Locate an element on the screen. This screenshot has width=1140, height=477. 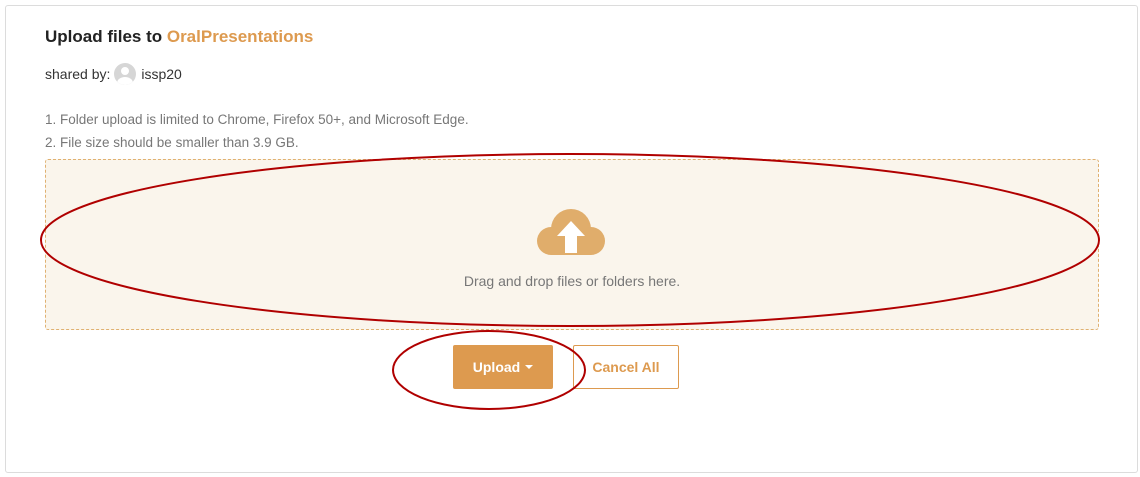
cloud-upload-icon is located at coordinates (571, 232).